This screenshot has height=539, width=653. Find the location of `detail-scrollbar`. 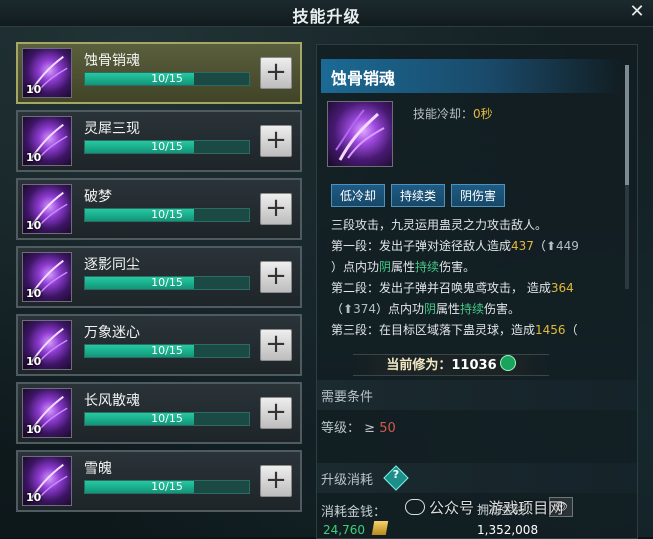

detail-scrollbar is located at coordinates (627, 177).